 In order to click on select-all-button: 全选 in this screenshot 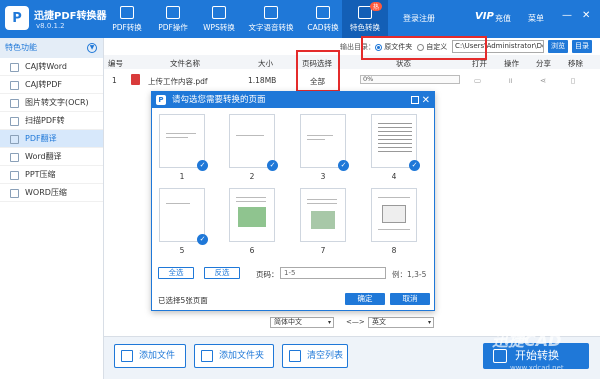, I will do `click(176, 273)`.